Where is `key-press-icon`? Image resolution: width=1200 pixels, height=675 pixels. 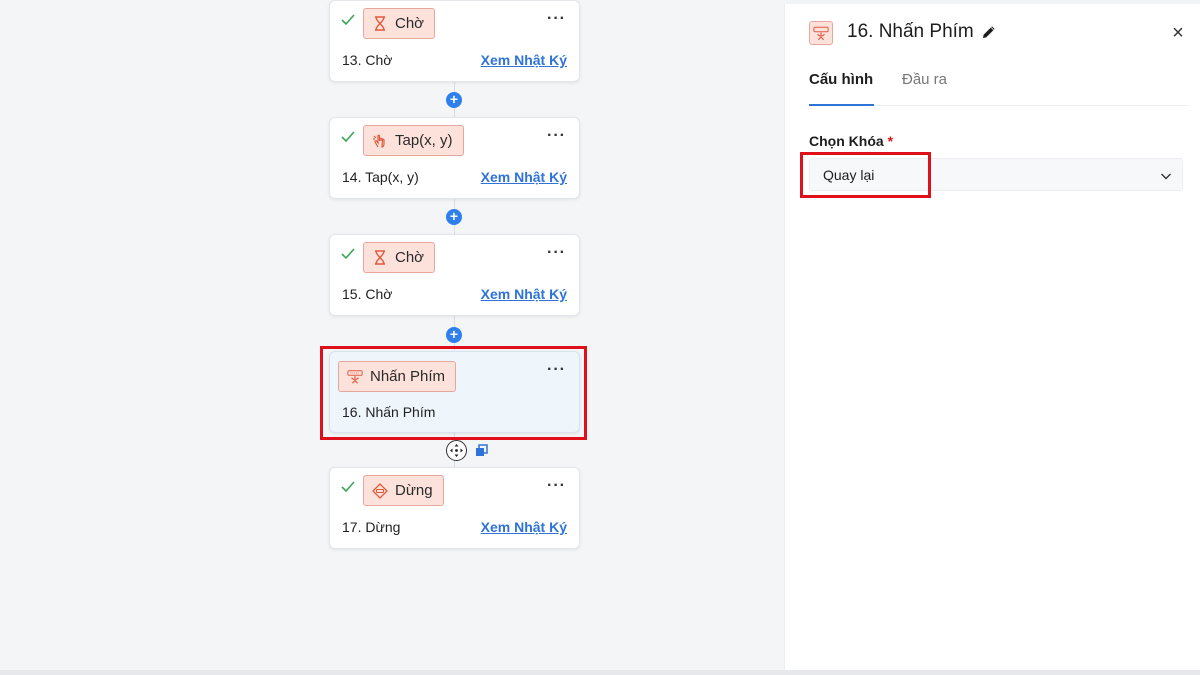
key-press-icon is located at coordinates (821, 33).